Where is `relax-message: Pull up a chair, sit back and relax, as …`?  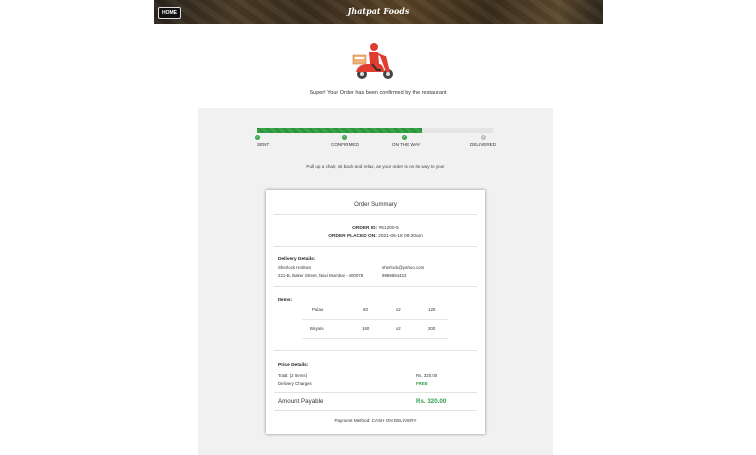 relax-message: Pull up a chair, sit back and relax, as … is located at coordinates (375, 166).